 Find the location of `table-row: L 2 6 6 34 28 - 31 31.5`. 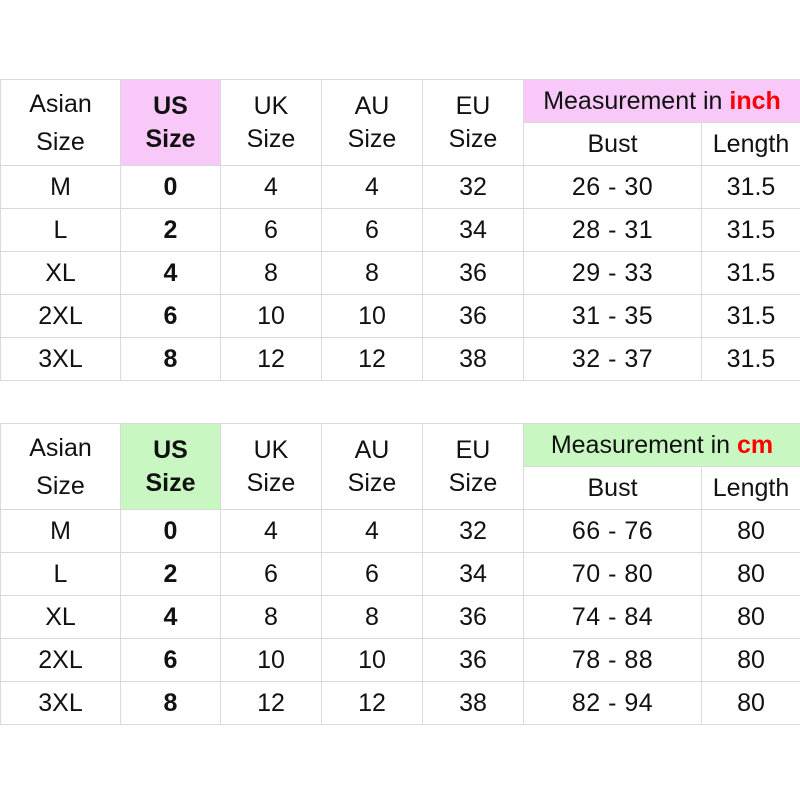

table-row: L 2 6 6 34 28 - 31 31.5 is located at coordinates (400, 230).